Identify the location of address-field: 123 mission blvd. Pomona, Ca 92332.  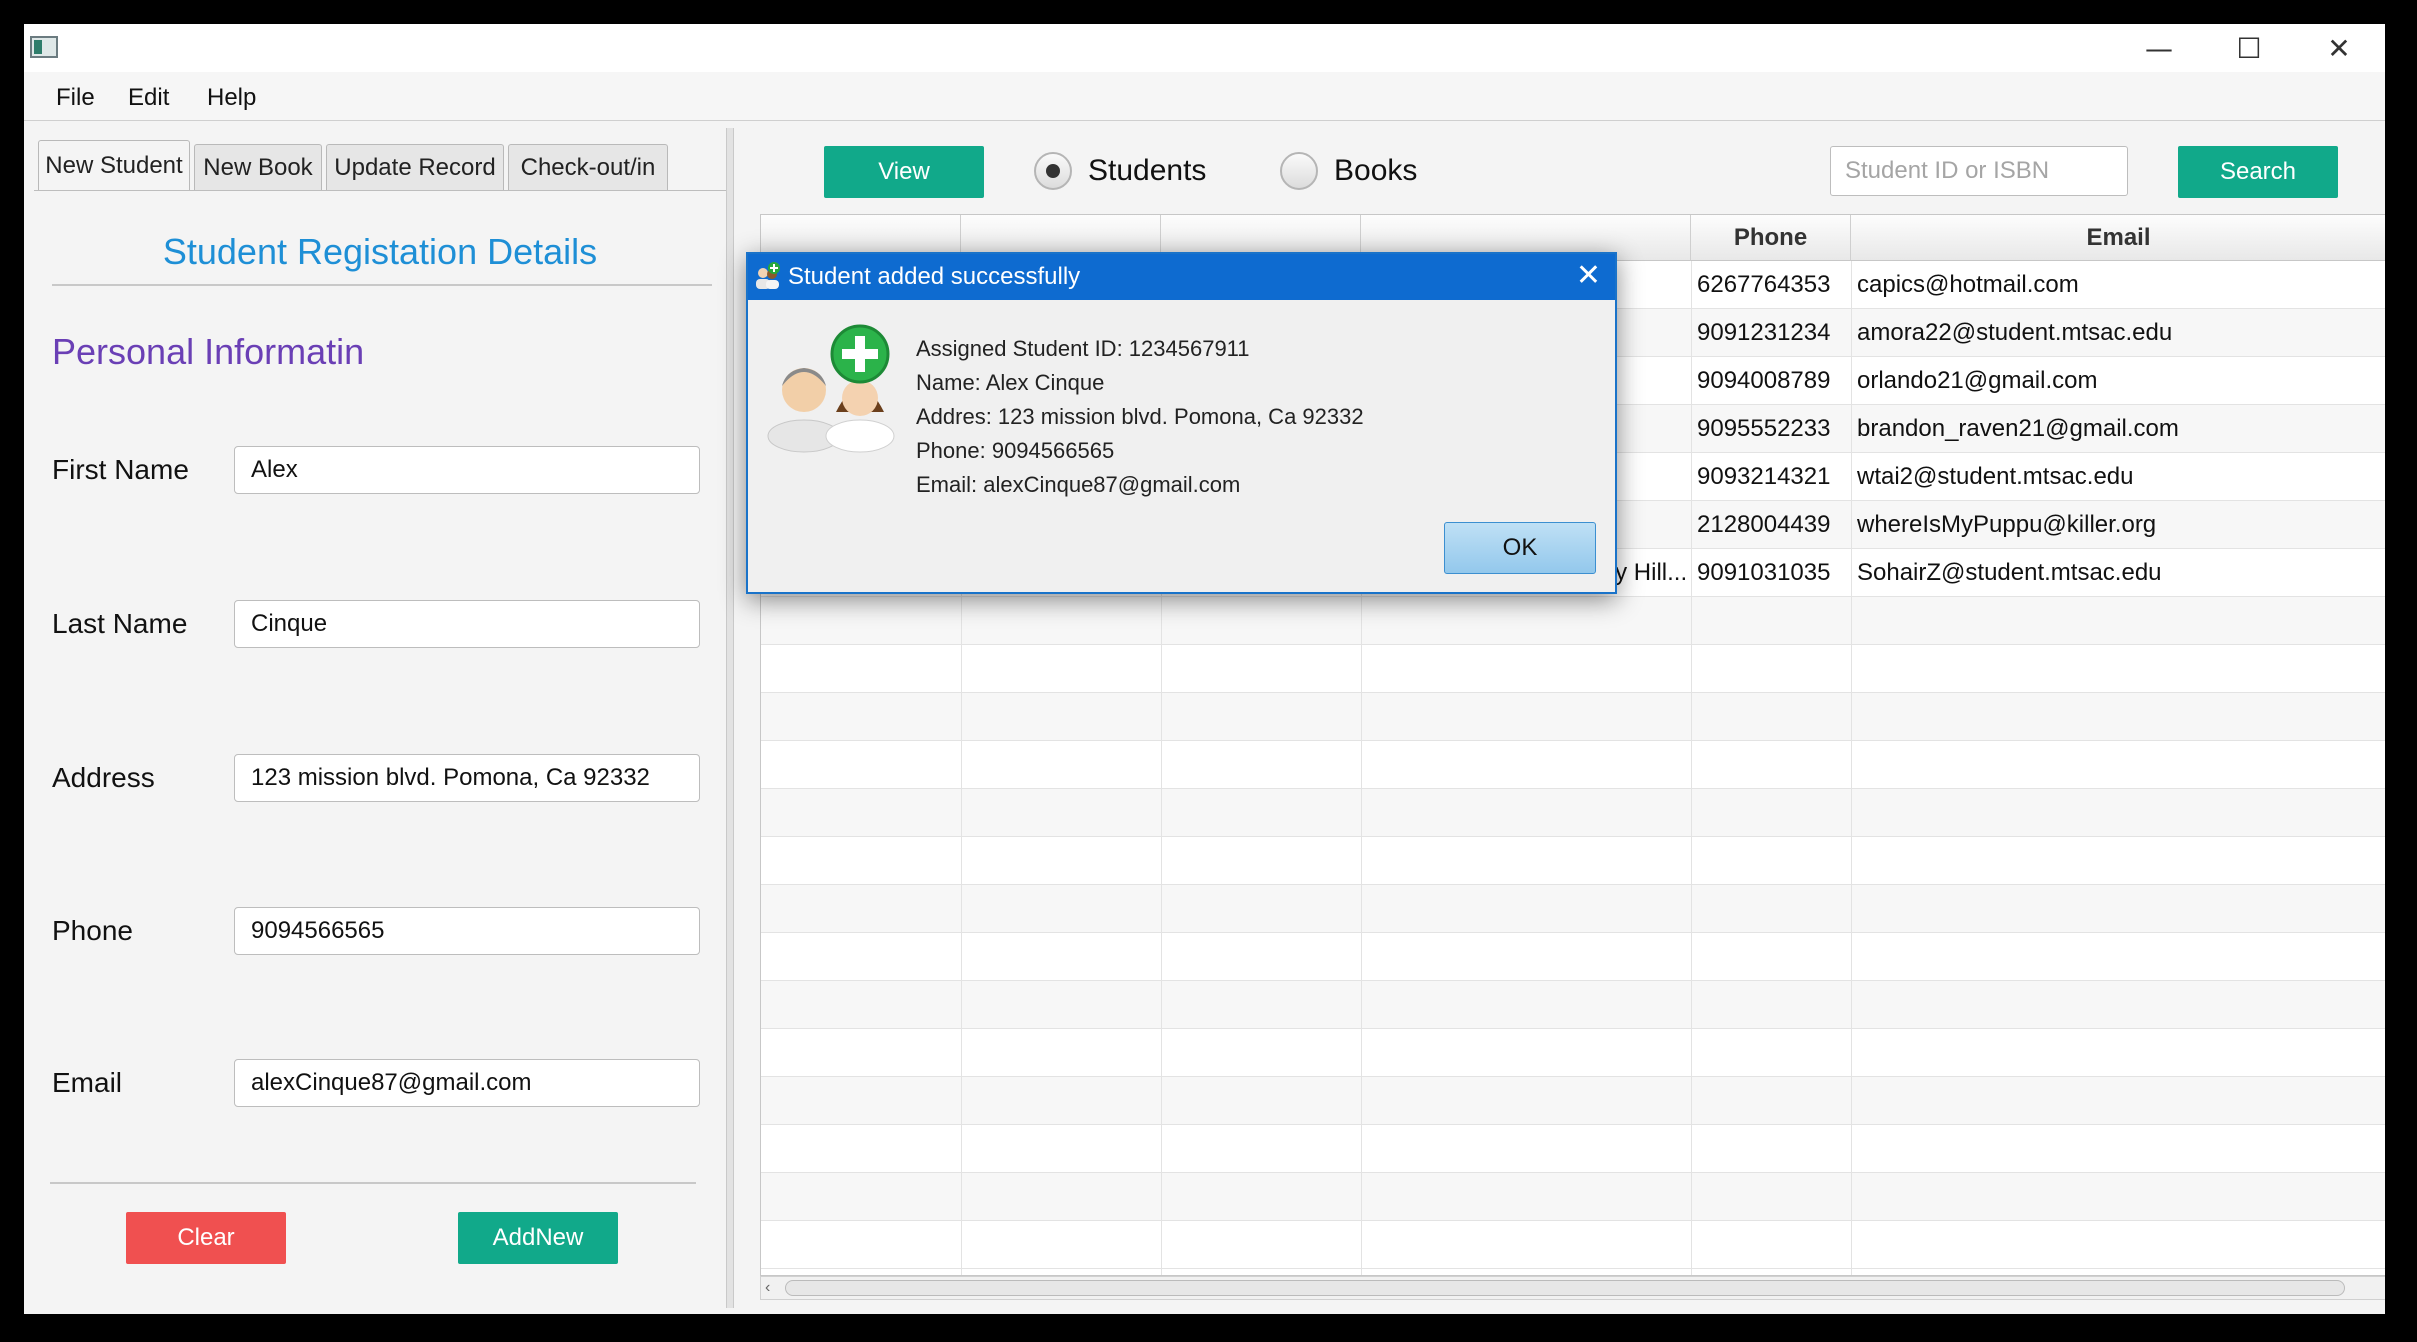
(467, 778).